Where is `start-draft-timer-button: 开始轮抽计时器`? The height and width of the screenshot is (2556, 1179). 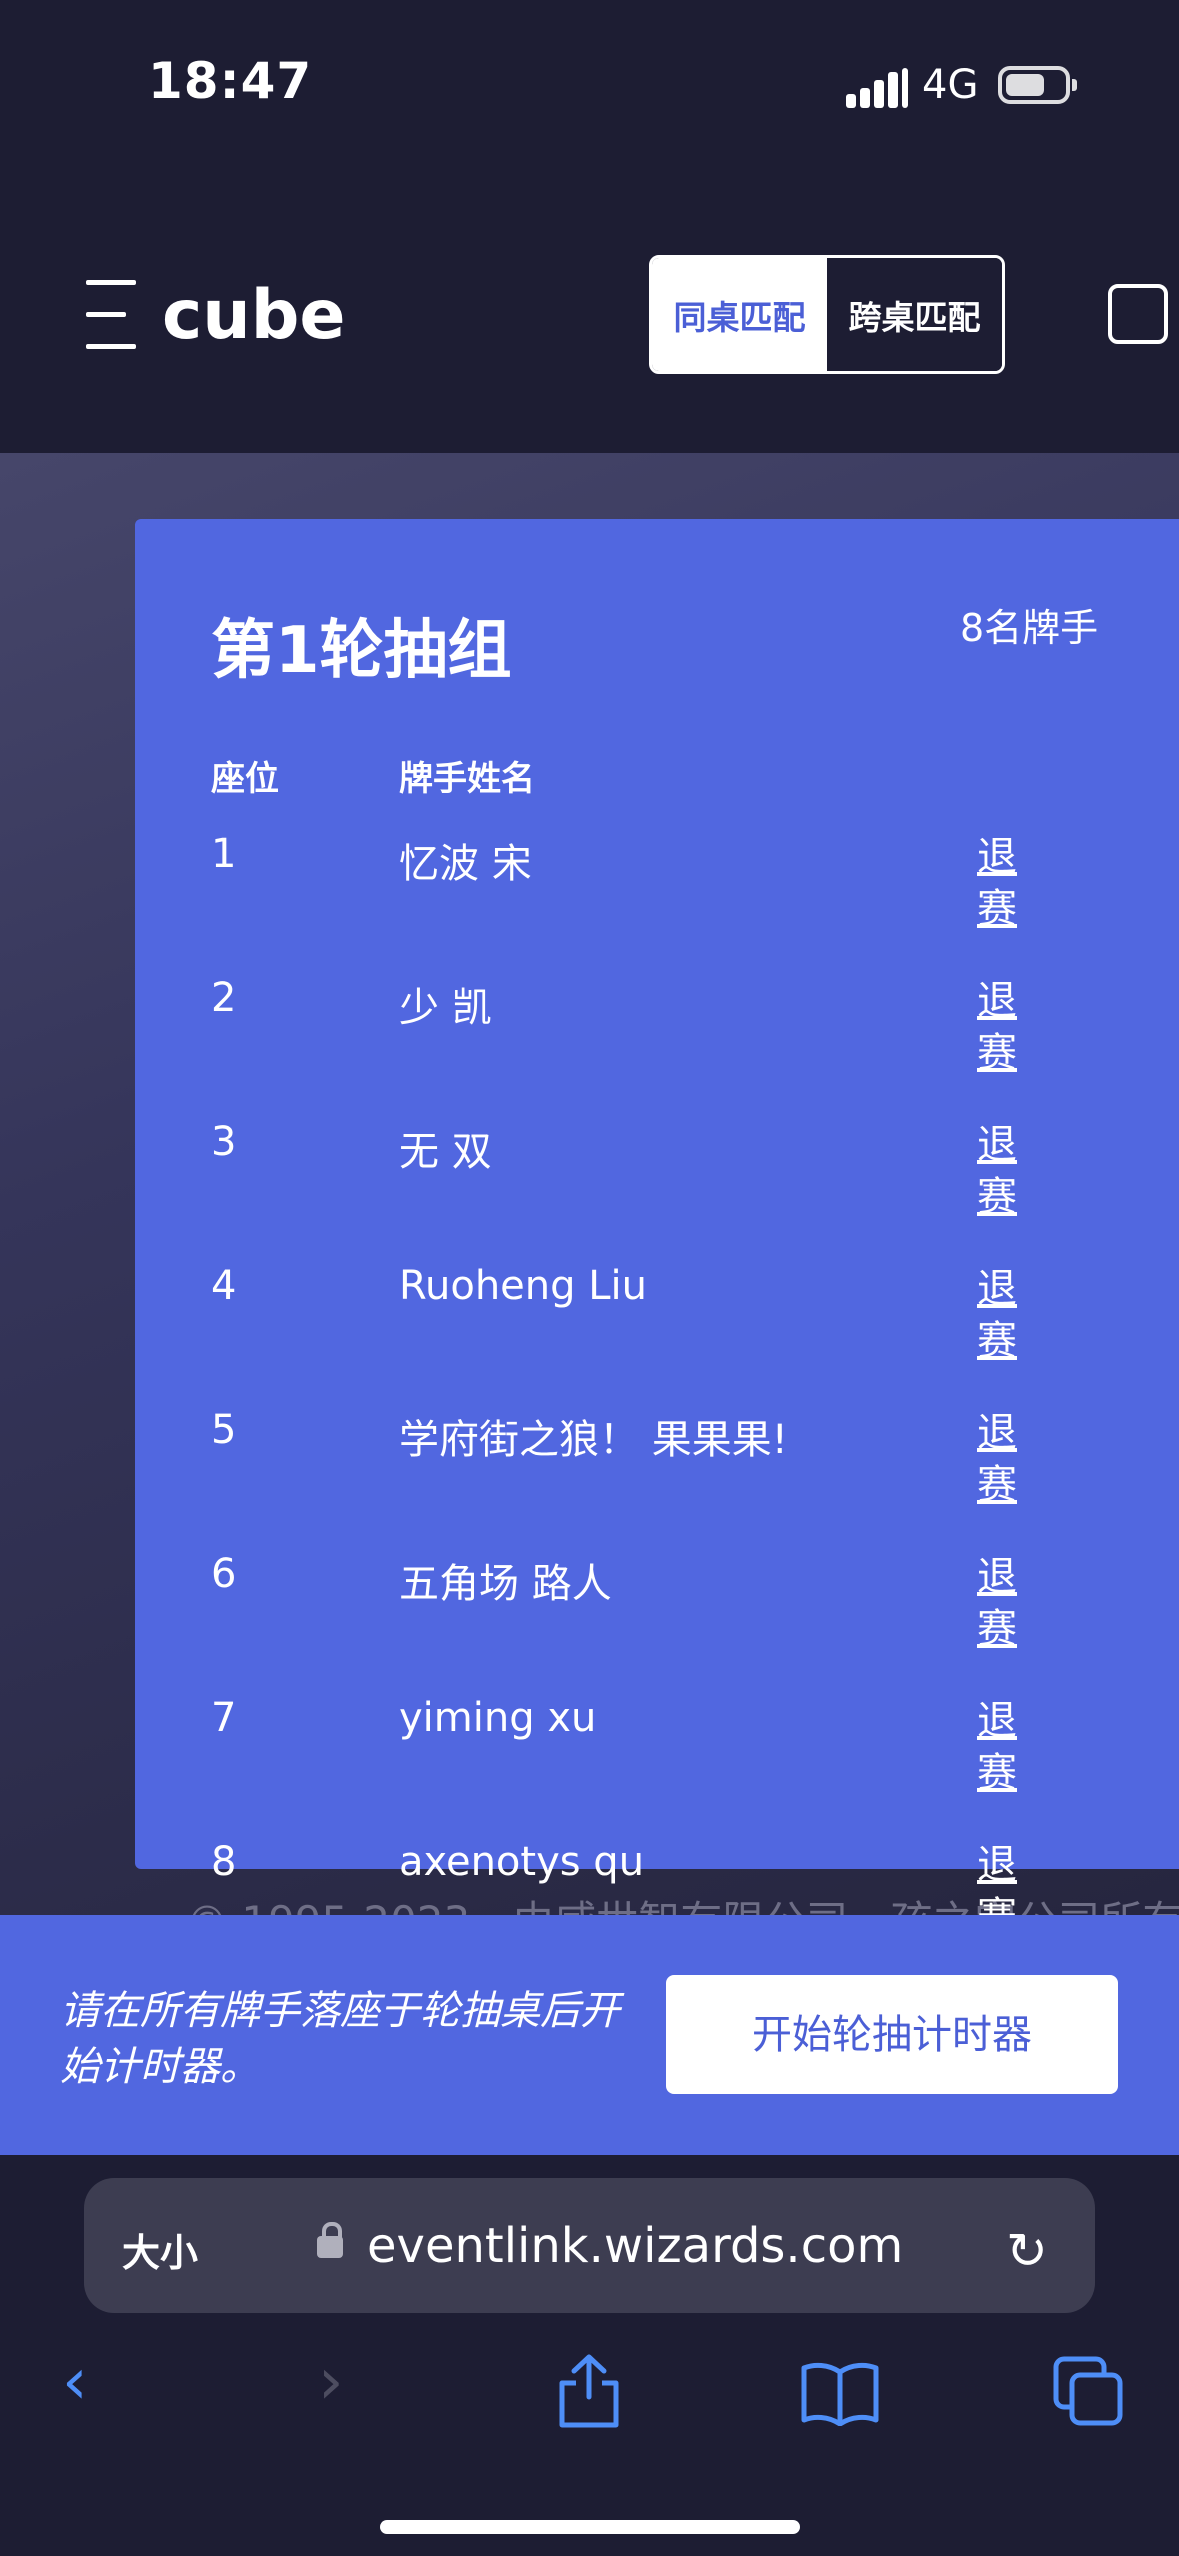
start-draft-timer-button: 开始轮抽计时器 is located at coordinates (892, 2034).